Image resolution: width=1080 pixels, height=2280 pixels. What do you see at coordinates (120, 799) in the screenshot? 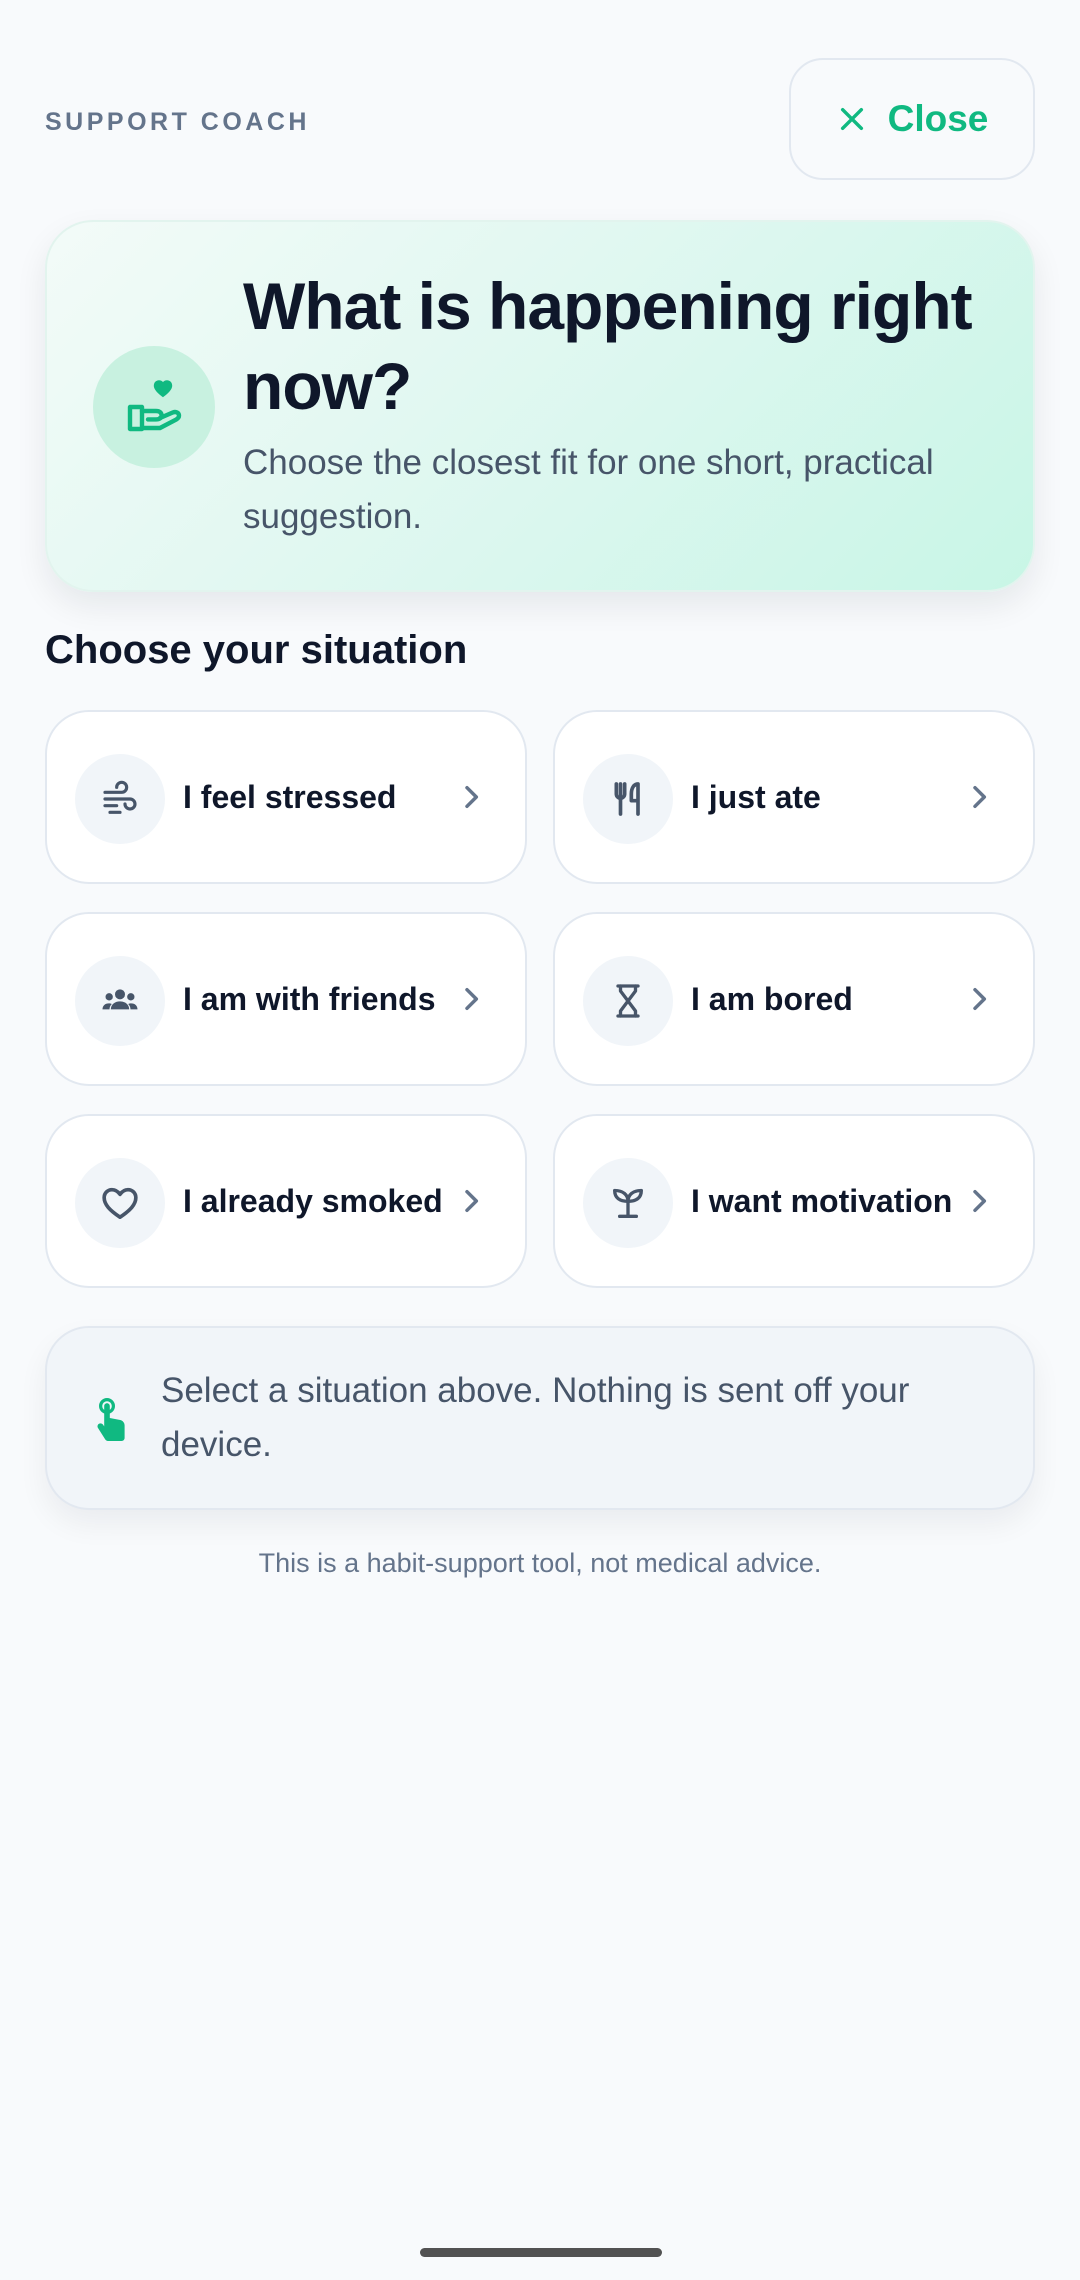
I see `wind-icon` at bounding box center [120, 799].